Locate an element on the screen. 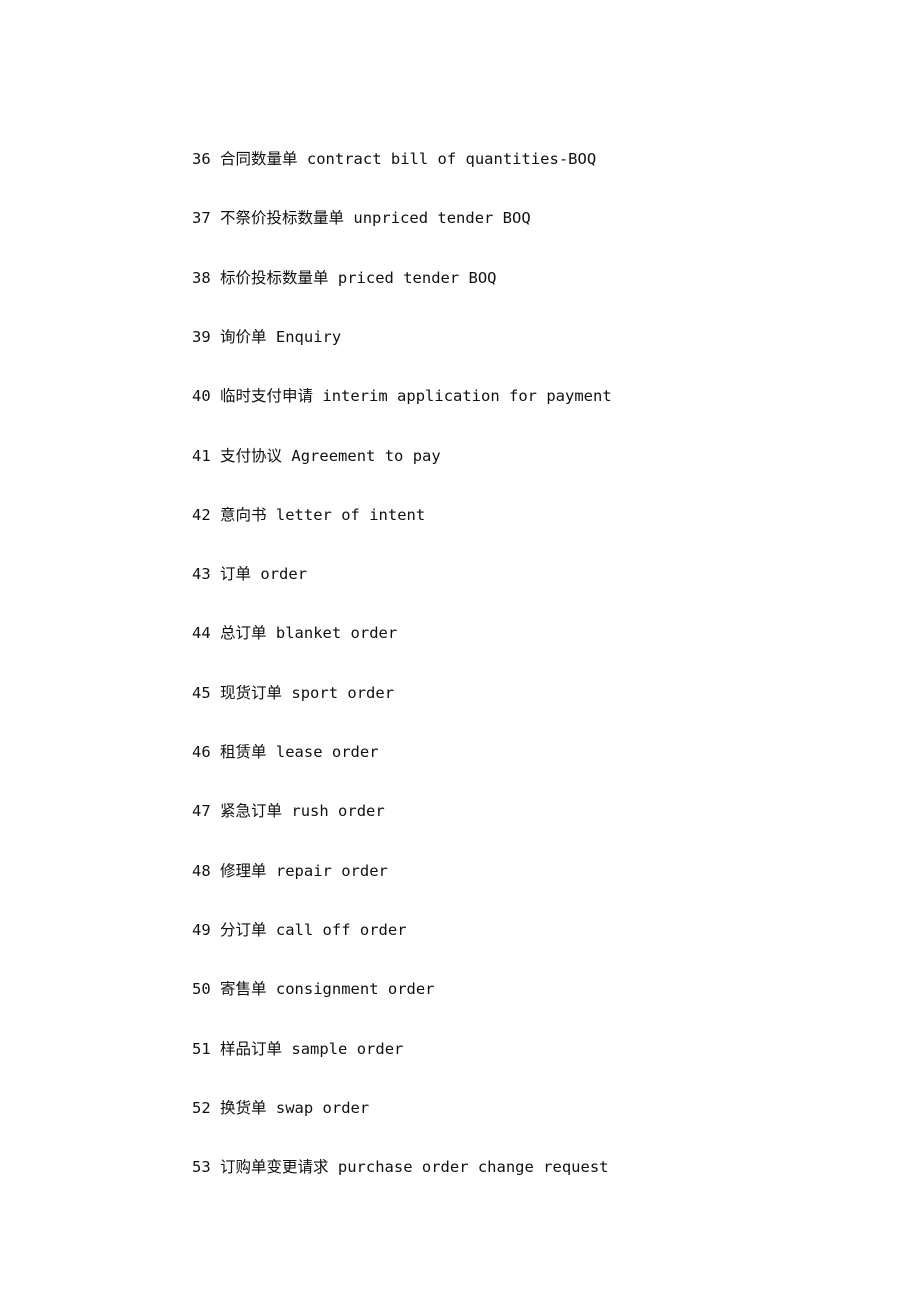 Image resolution: width=920 pixels, height=1302 pixels. list-item: 39 询价单 Enquiry is located at coordinates (266, 337).